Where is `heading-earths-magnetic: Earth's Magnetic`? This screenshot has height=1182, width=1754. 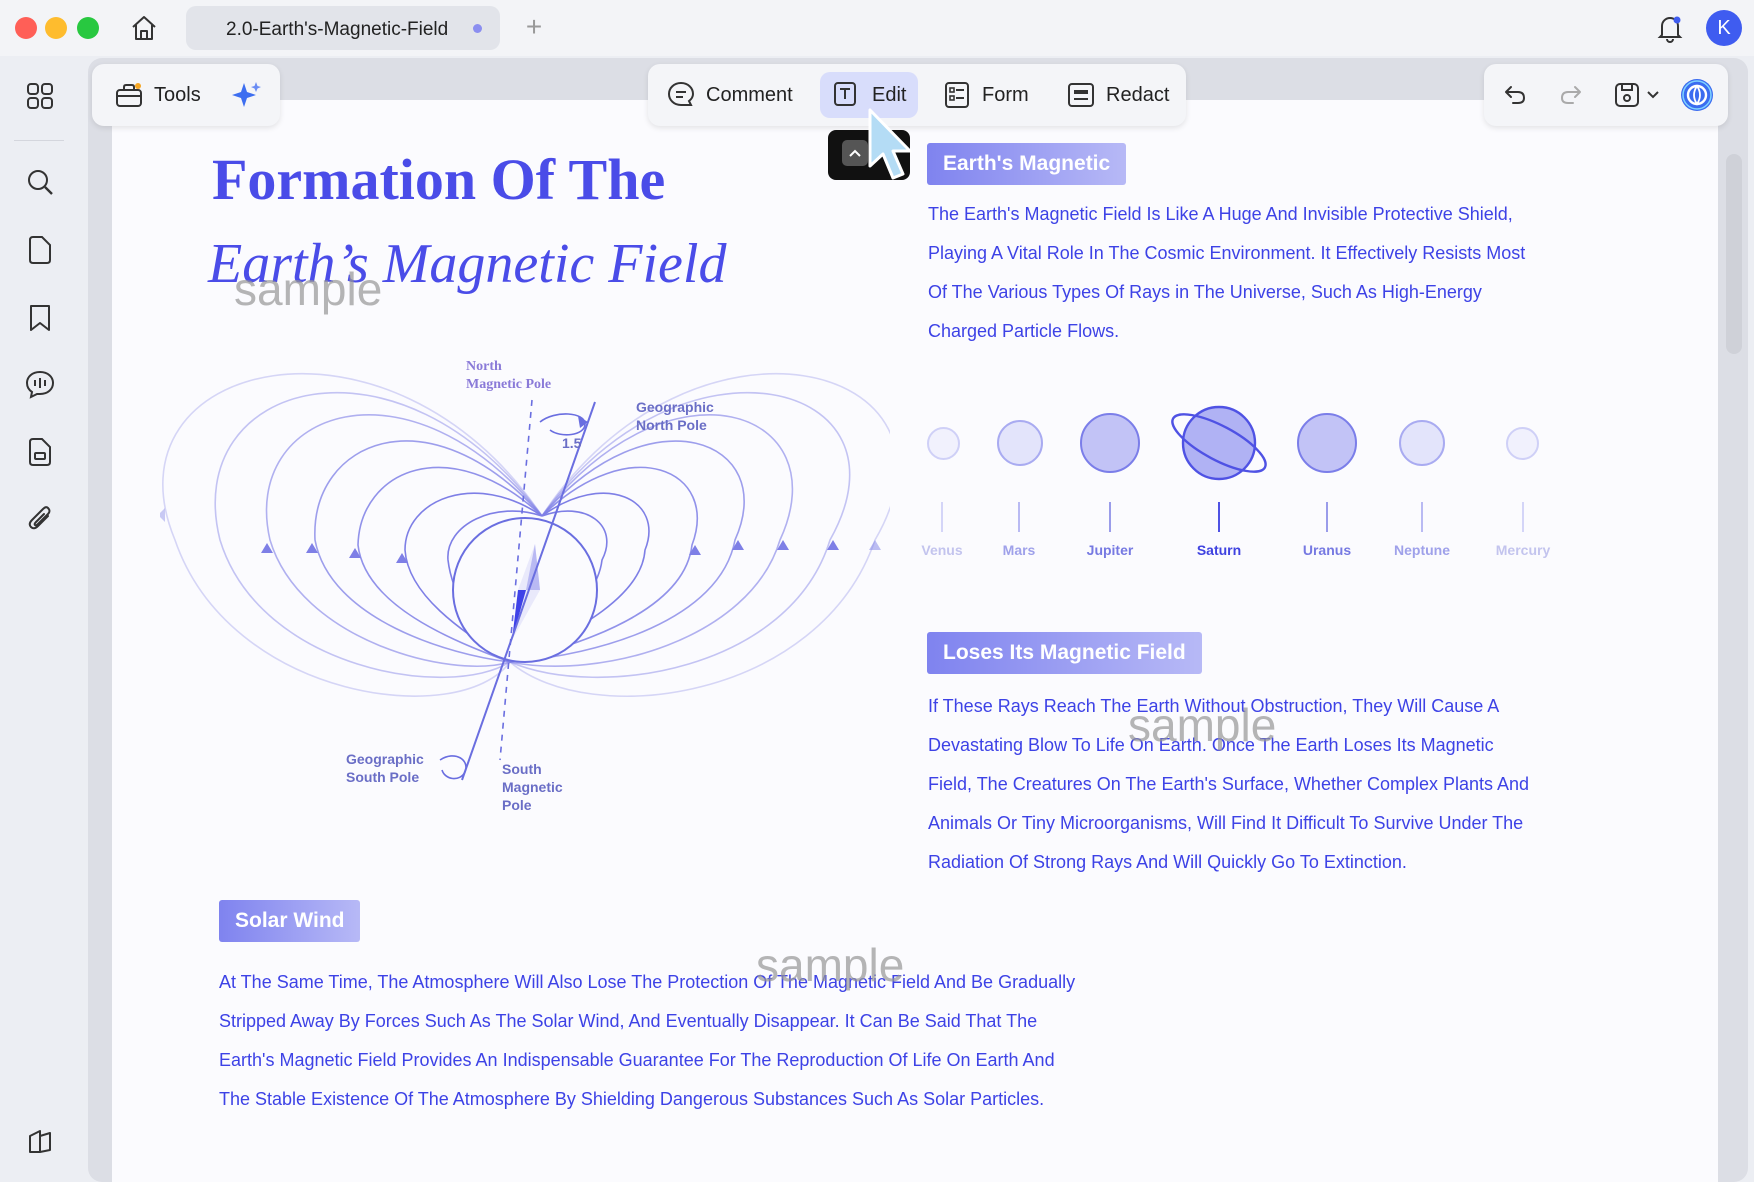 heading-earths-magnetic: Earth's Magnetic is located at coordinates (1027, 164).